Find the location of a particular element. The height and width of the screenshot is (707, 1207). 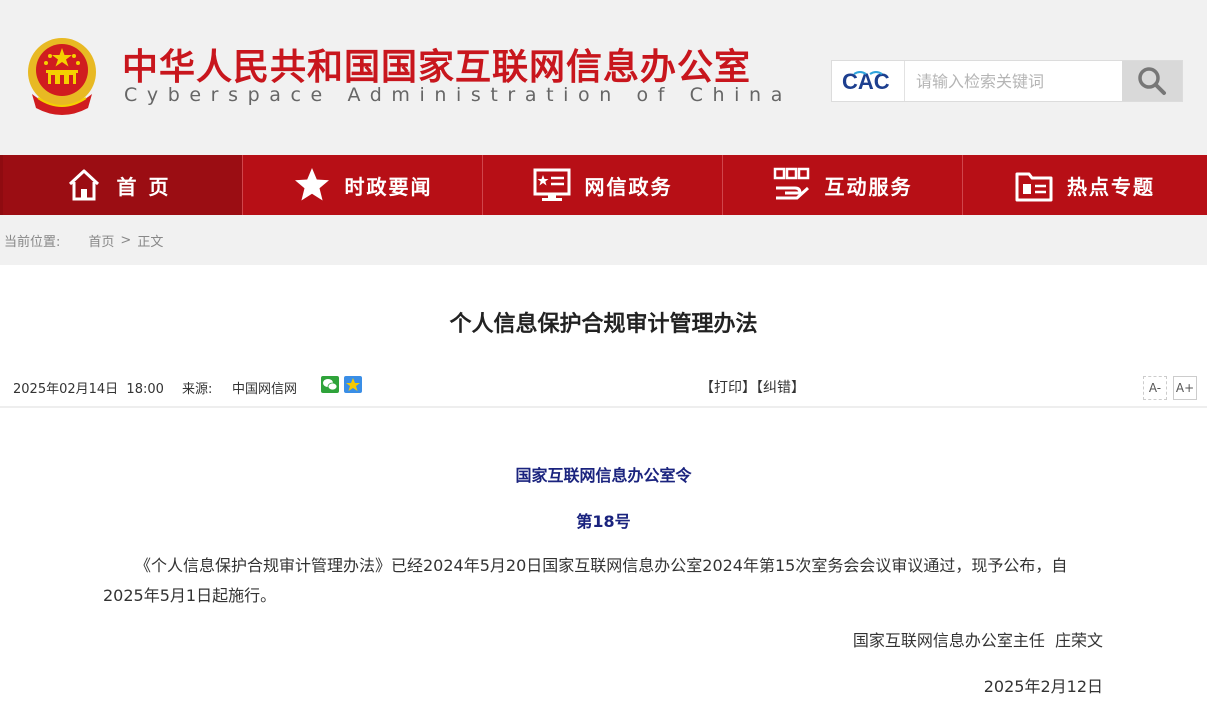

print-link: 【打印】 is located at coordinates (728, 388).